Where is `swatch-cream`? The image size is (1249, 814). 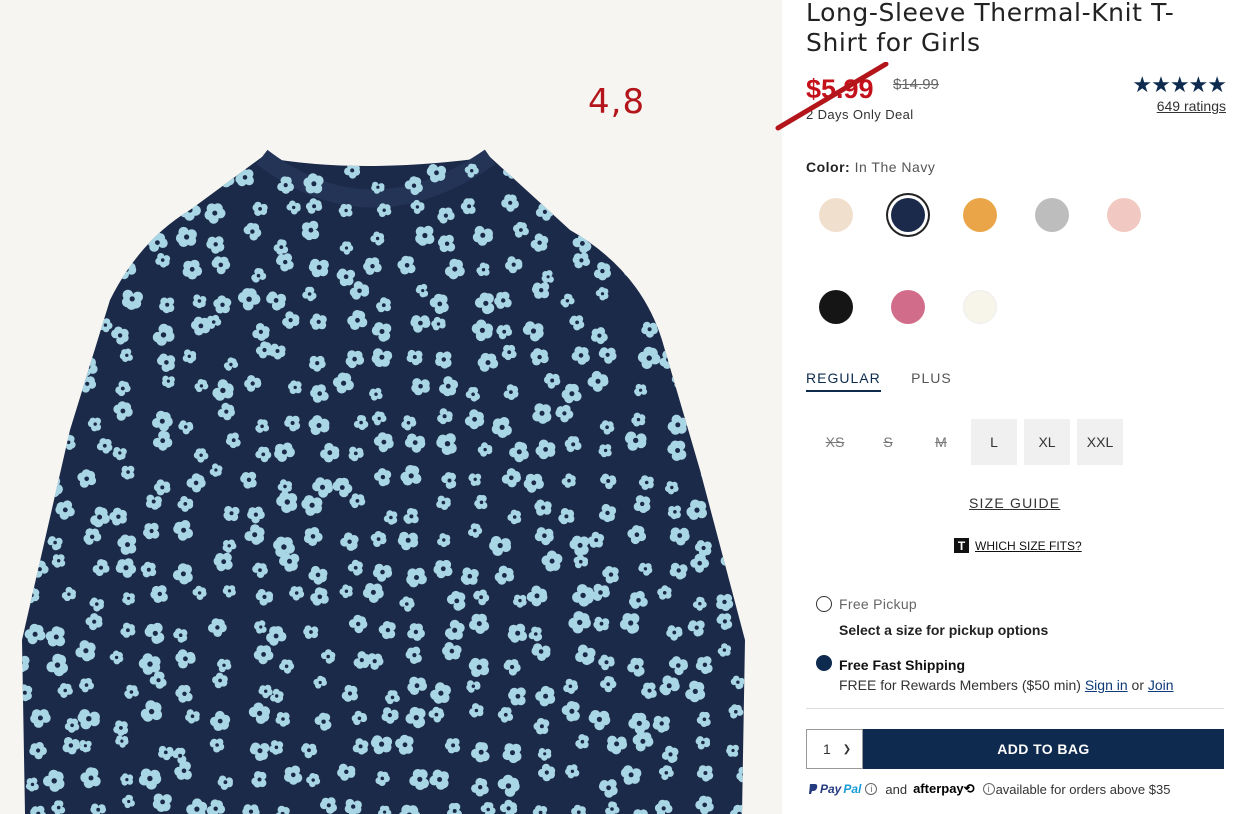 swatch-cream is located at coordinates (980, 307).